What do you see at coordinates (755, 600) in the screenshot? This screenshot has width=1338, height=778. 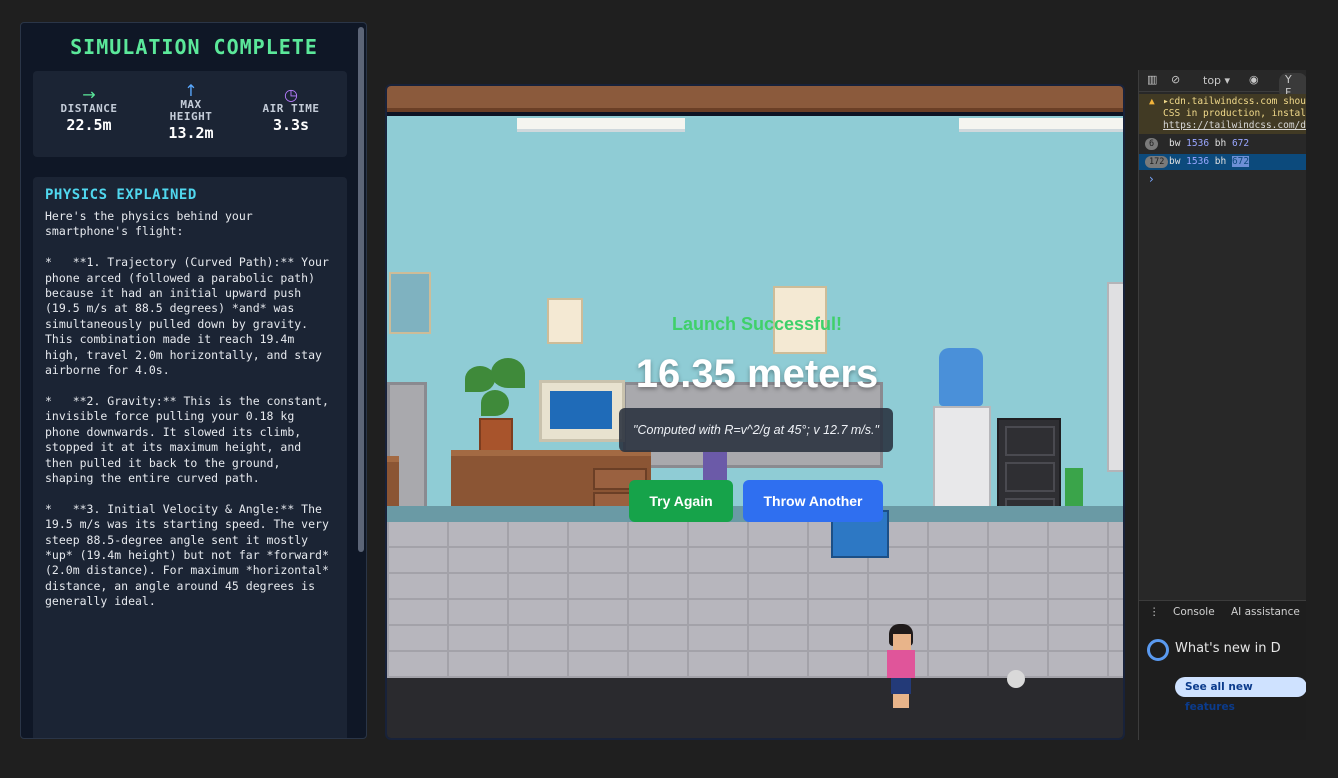 I see `office-floor` at bounding box center [755, 600].